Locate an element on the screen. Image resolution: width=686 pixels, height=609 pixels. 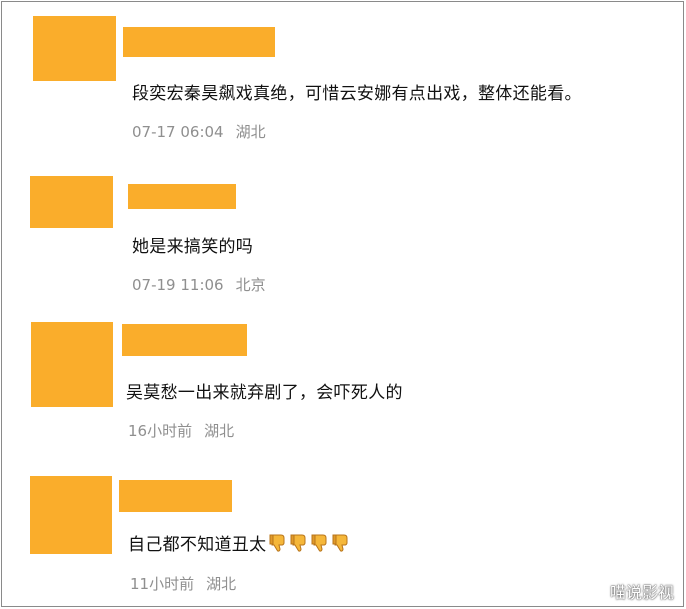
comment-meta: 11小时前 湖北 is located at coordinates (183, 583).